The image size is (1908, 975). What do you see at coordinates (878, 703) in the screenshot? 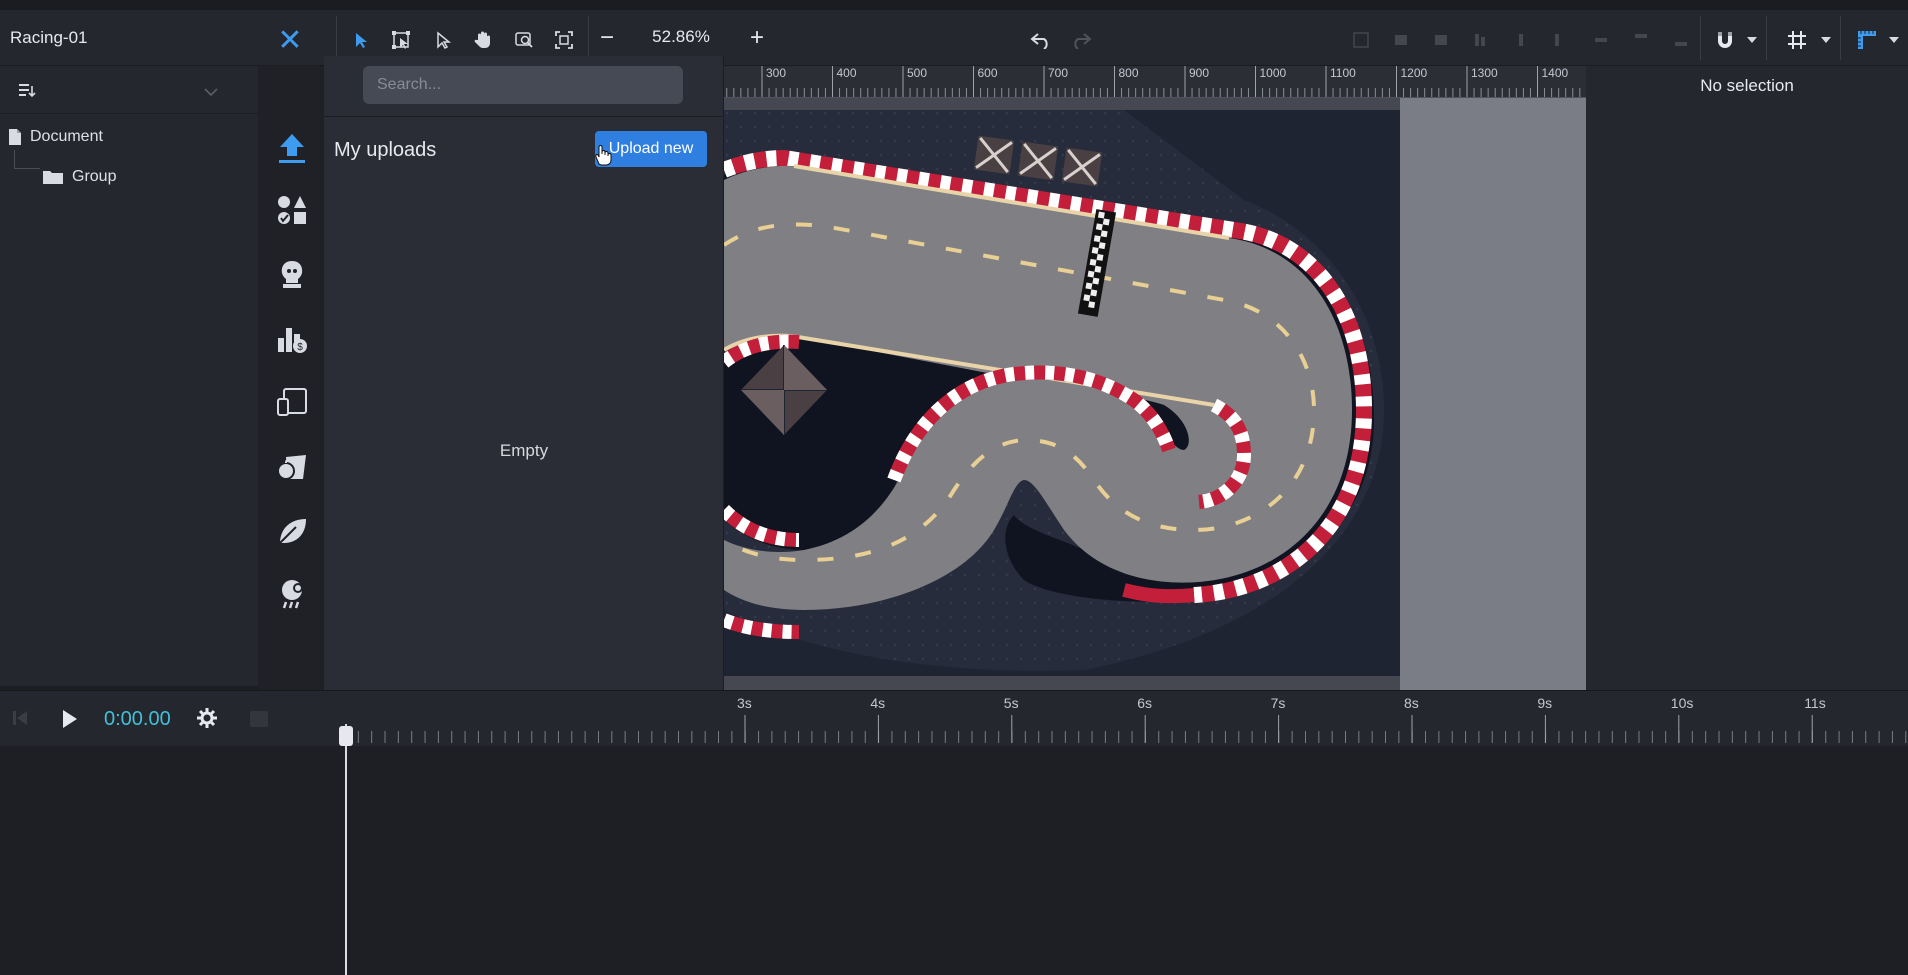
I see `timeline-label: 4s` at bounding box center [878, 703].